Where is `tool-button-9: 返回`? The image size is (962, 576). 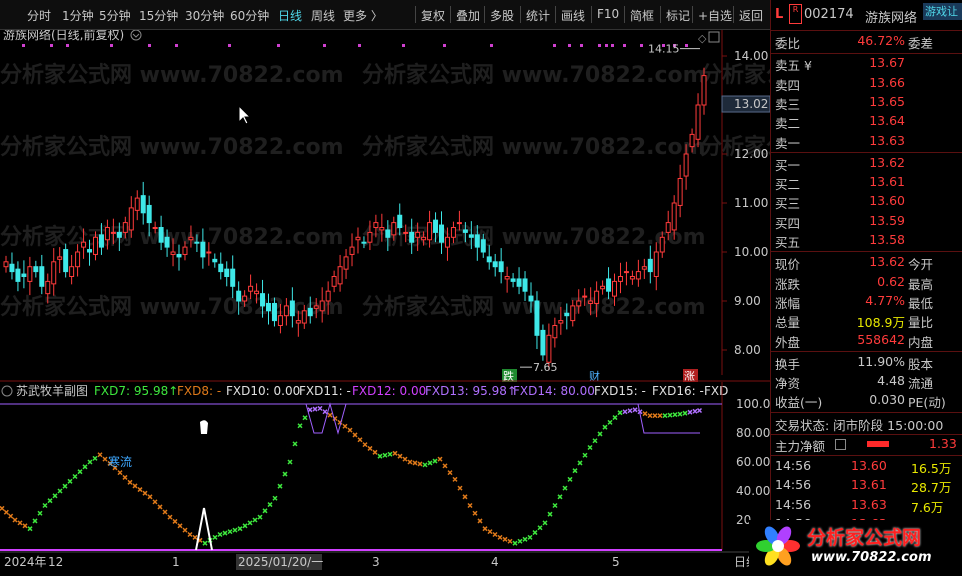 tool-button-9: 返回 is located at coordinates (751, 15).